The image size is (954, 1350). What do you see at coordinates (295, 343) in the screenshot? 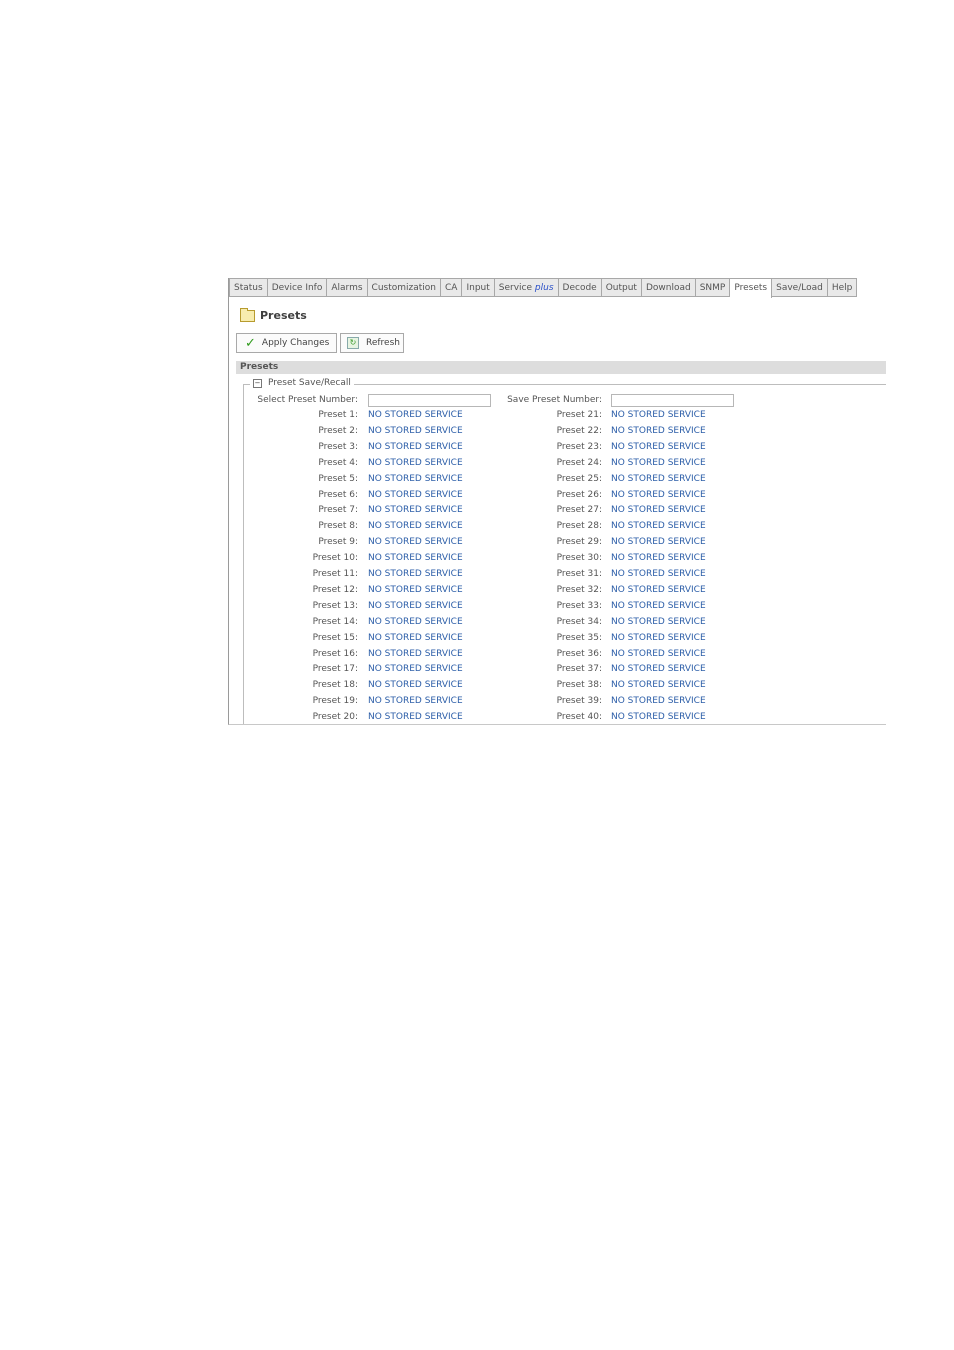
I see `apply-changes-label: Apply Changes` at bounding box center [295, 343].